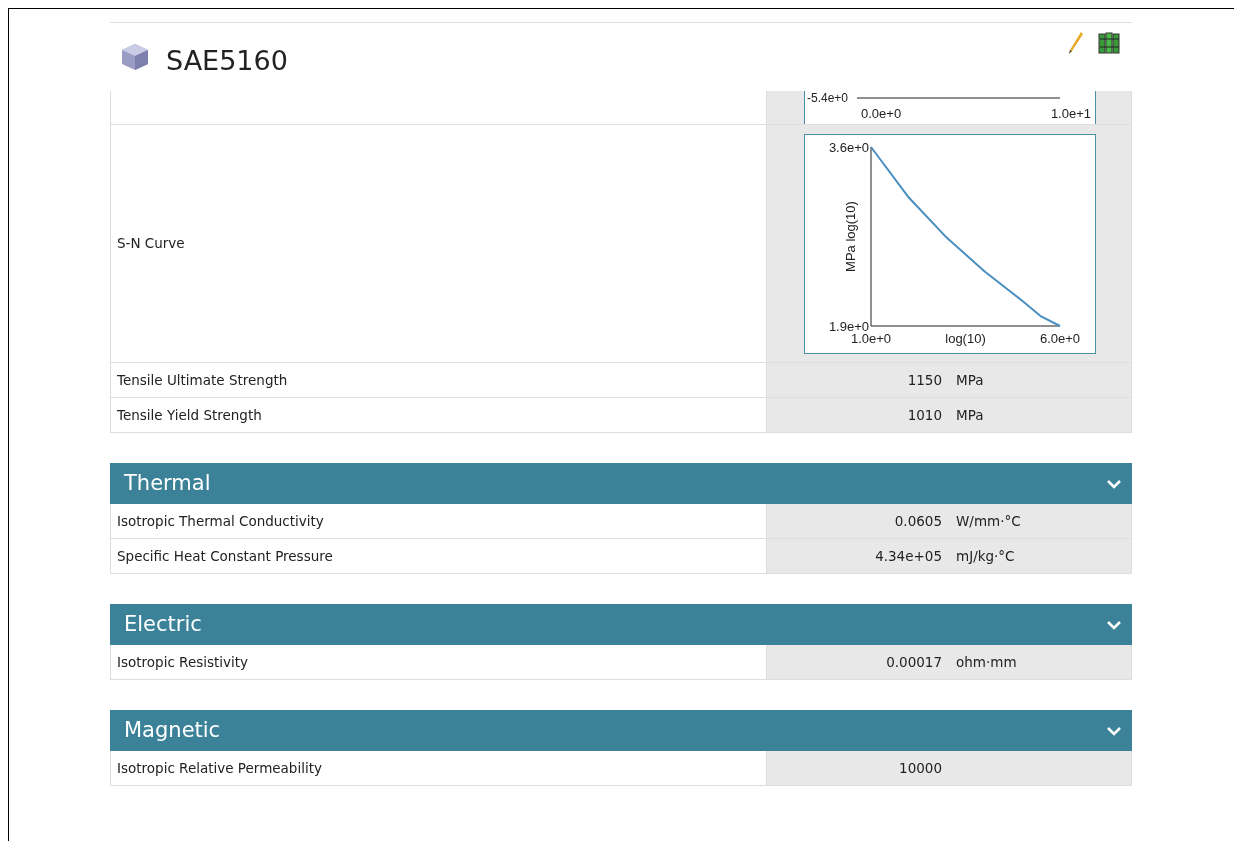 This screenshot has width=1234, height=841. What do you see at coordinates (924, 380) in the screenshot?
I see `property-value: 1150` at bounding box center [924, 380].